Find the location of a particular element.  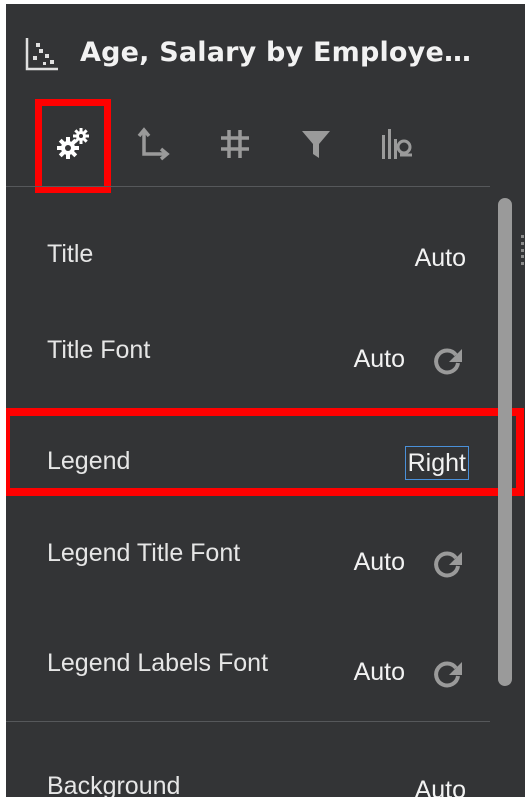

tab-analytics is located at coordinates (397, 144).